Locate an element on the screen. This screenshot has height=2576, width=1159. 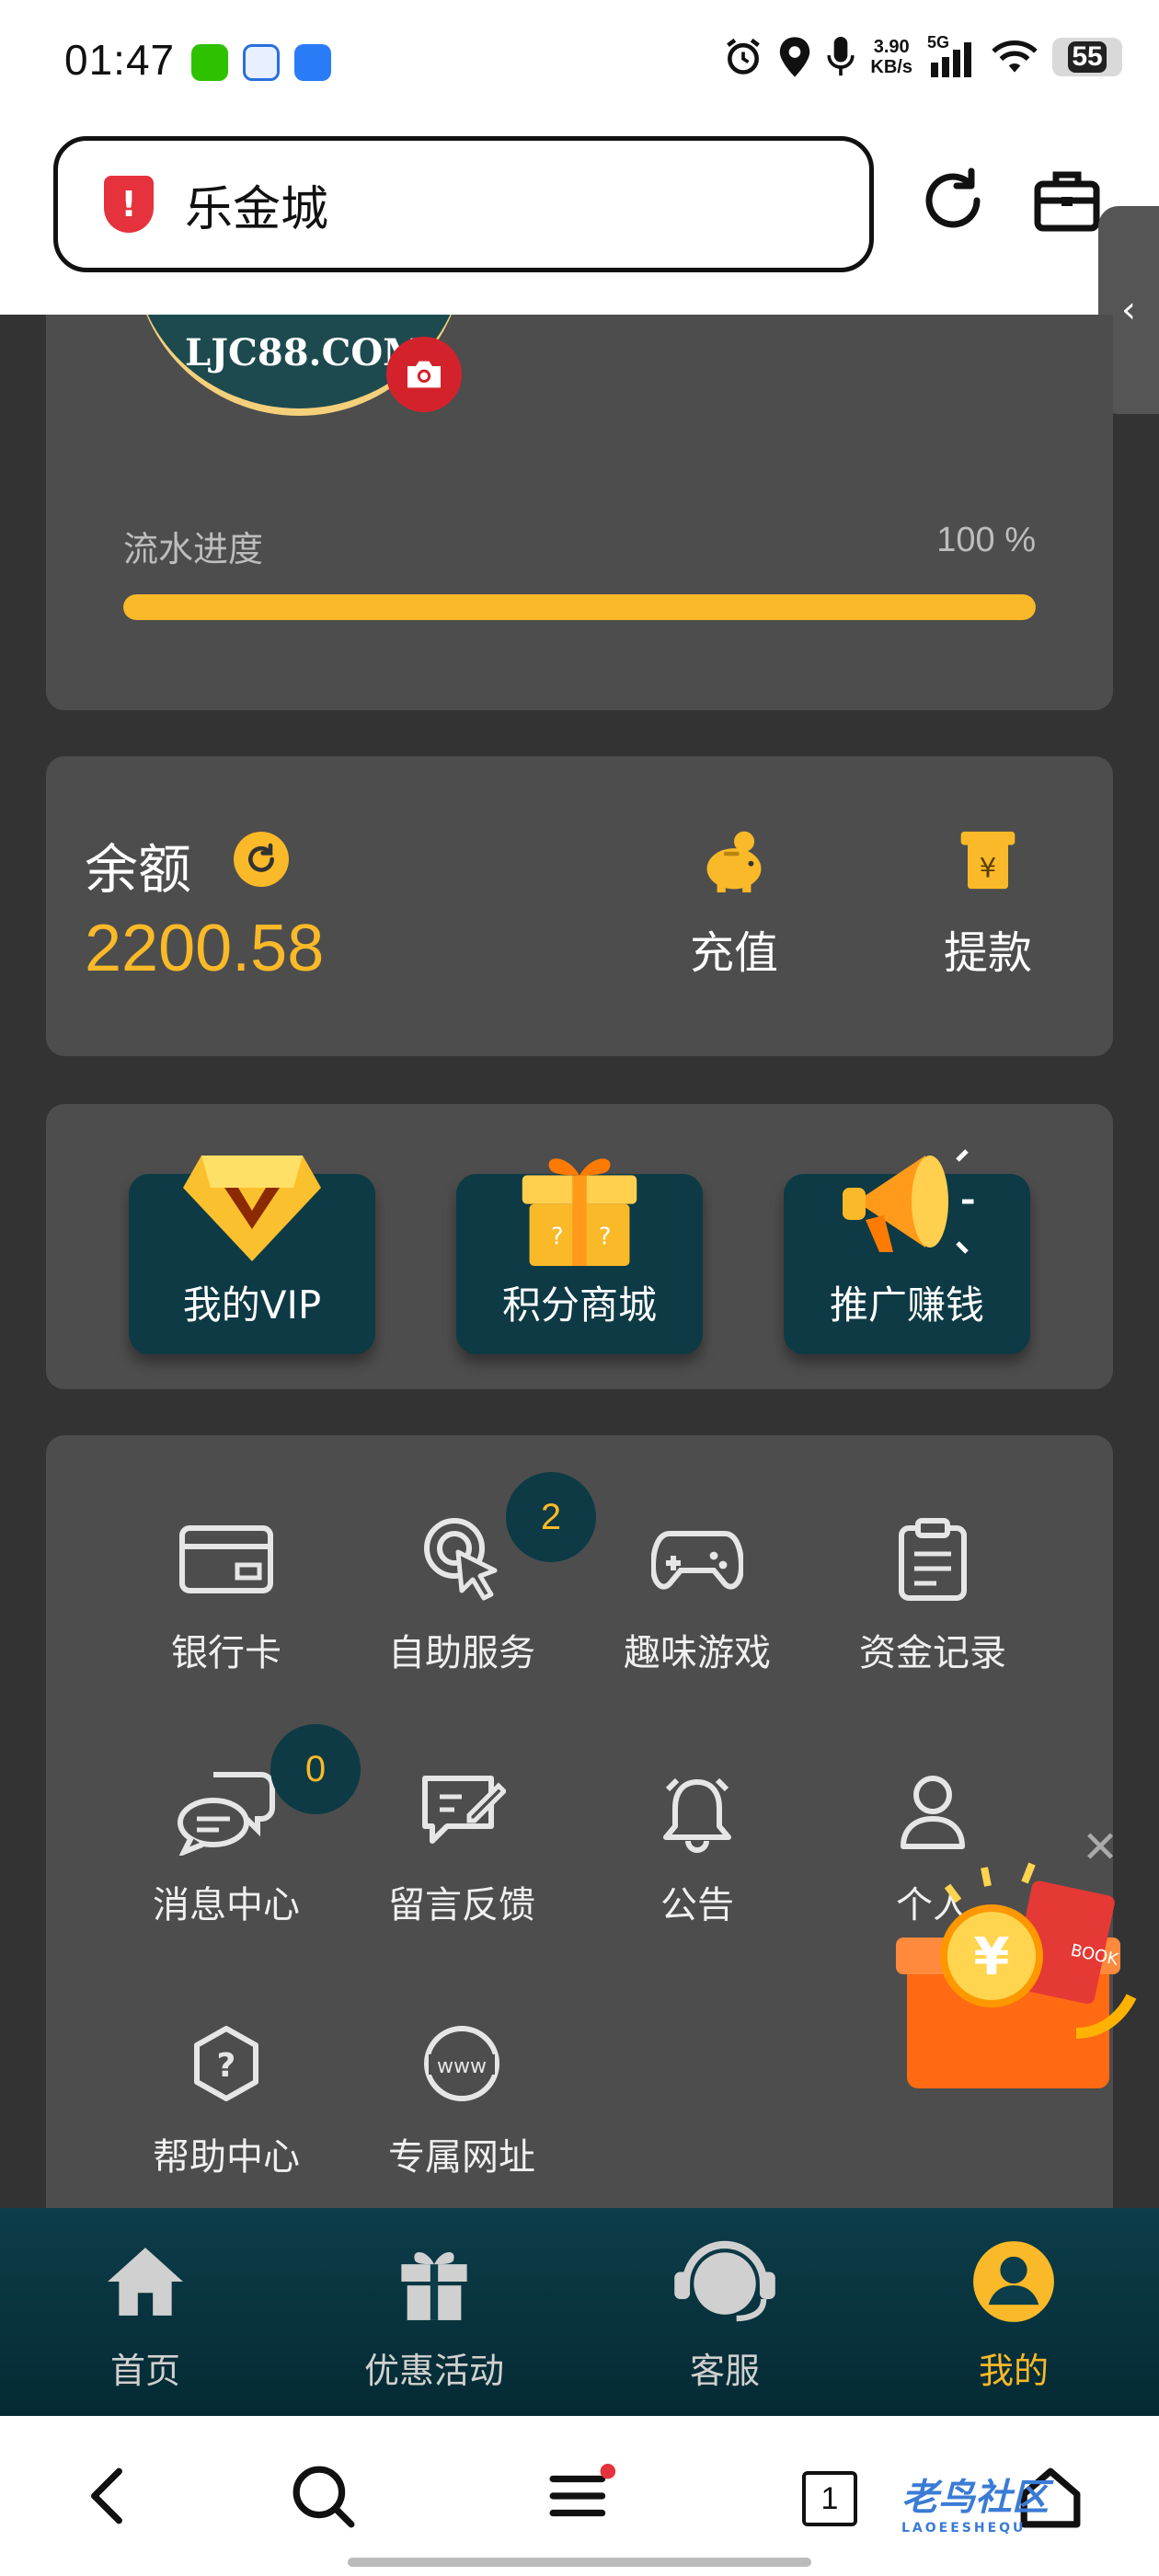
bottom-nav: 首页 优惠活动 客服 我的 is located at coordinates (579, 2312).